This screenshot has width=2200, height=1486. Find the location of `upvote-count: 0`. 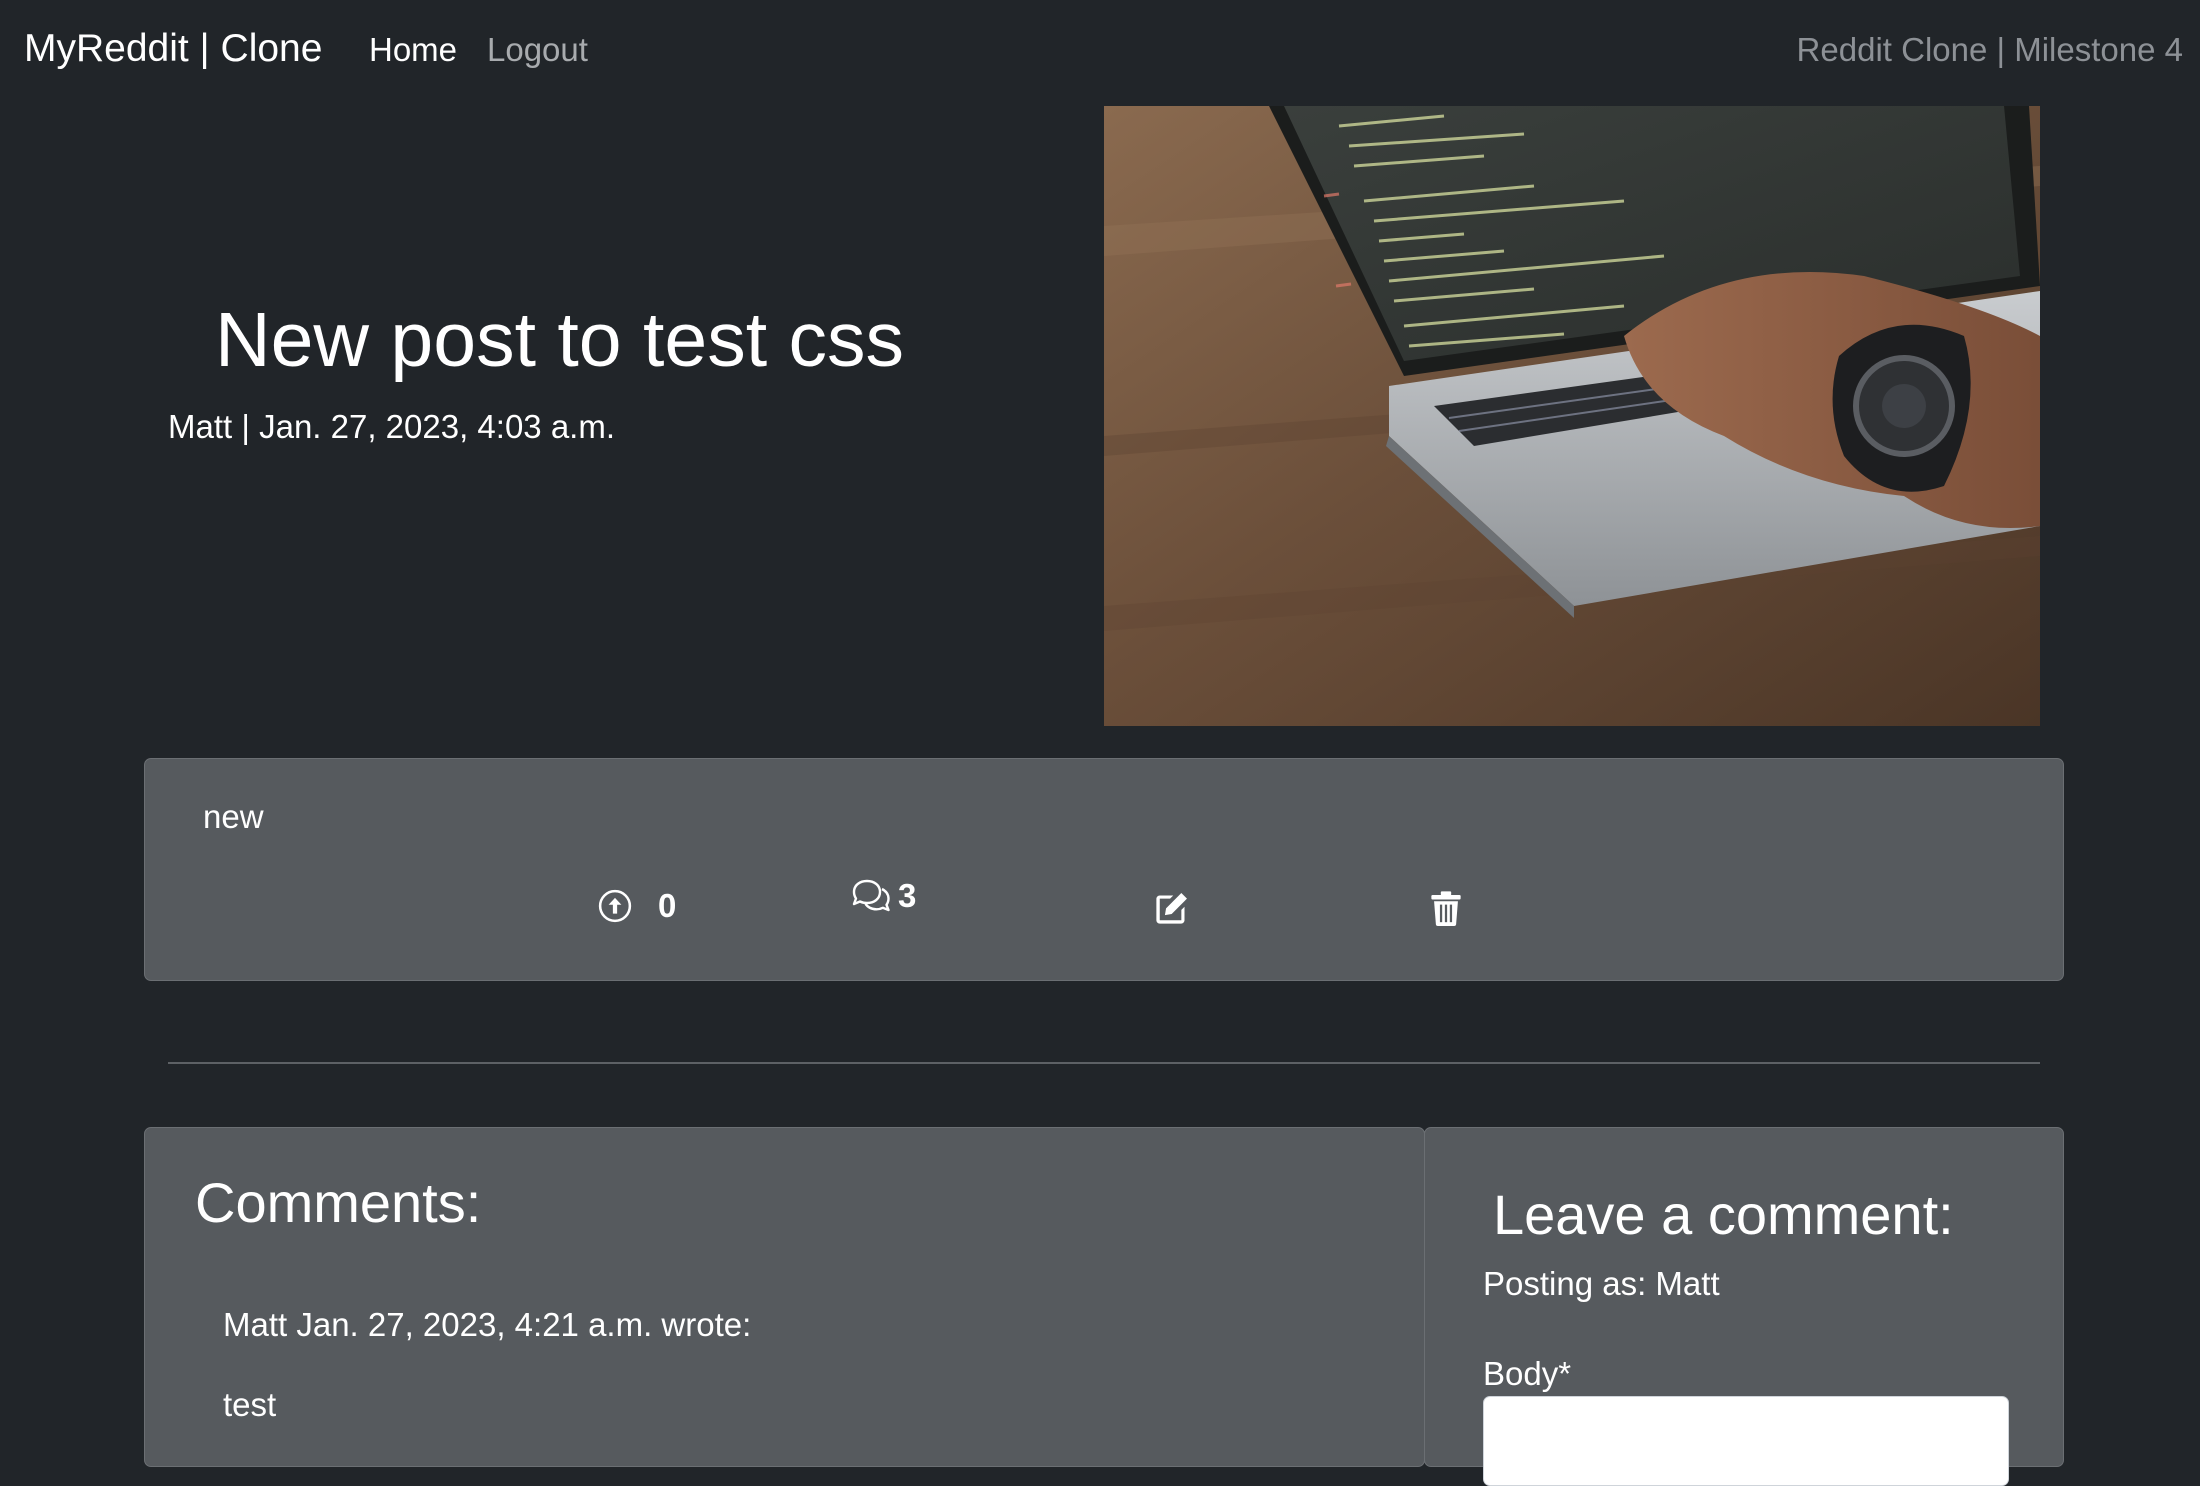

upvote-count: 0 is located at coordinates (667, 905).